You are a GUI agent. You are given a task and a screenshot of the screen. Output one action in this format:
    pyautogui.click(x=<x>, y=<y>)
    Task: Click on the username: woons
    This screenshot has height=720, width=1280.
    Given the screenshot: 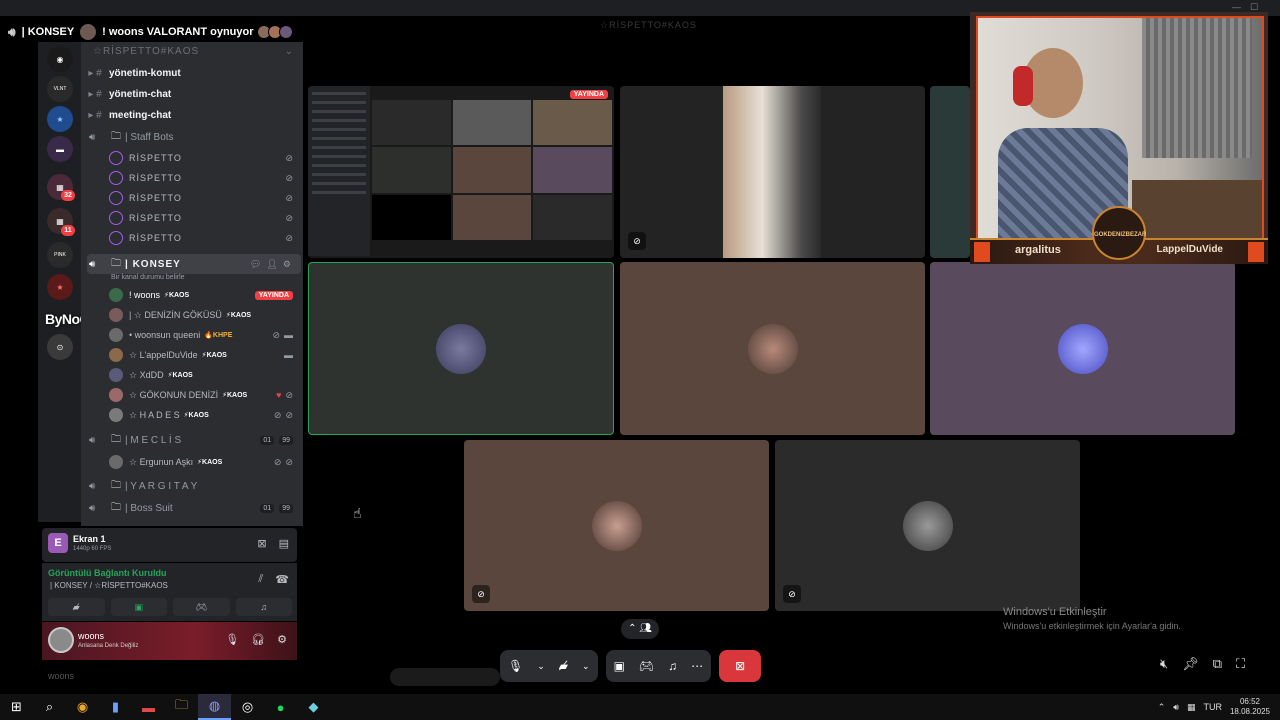 What is the action you would take?
    pyautogui.click(x=91, y=636)
    